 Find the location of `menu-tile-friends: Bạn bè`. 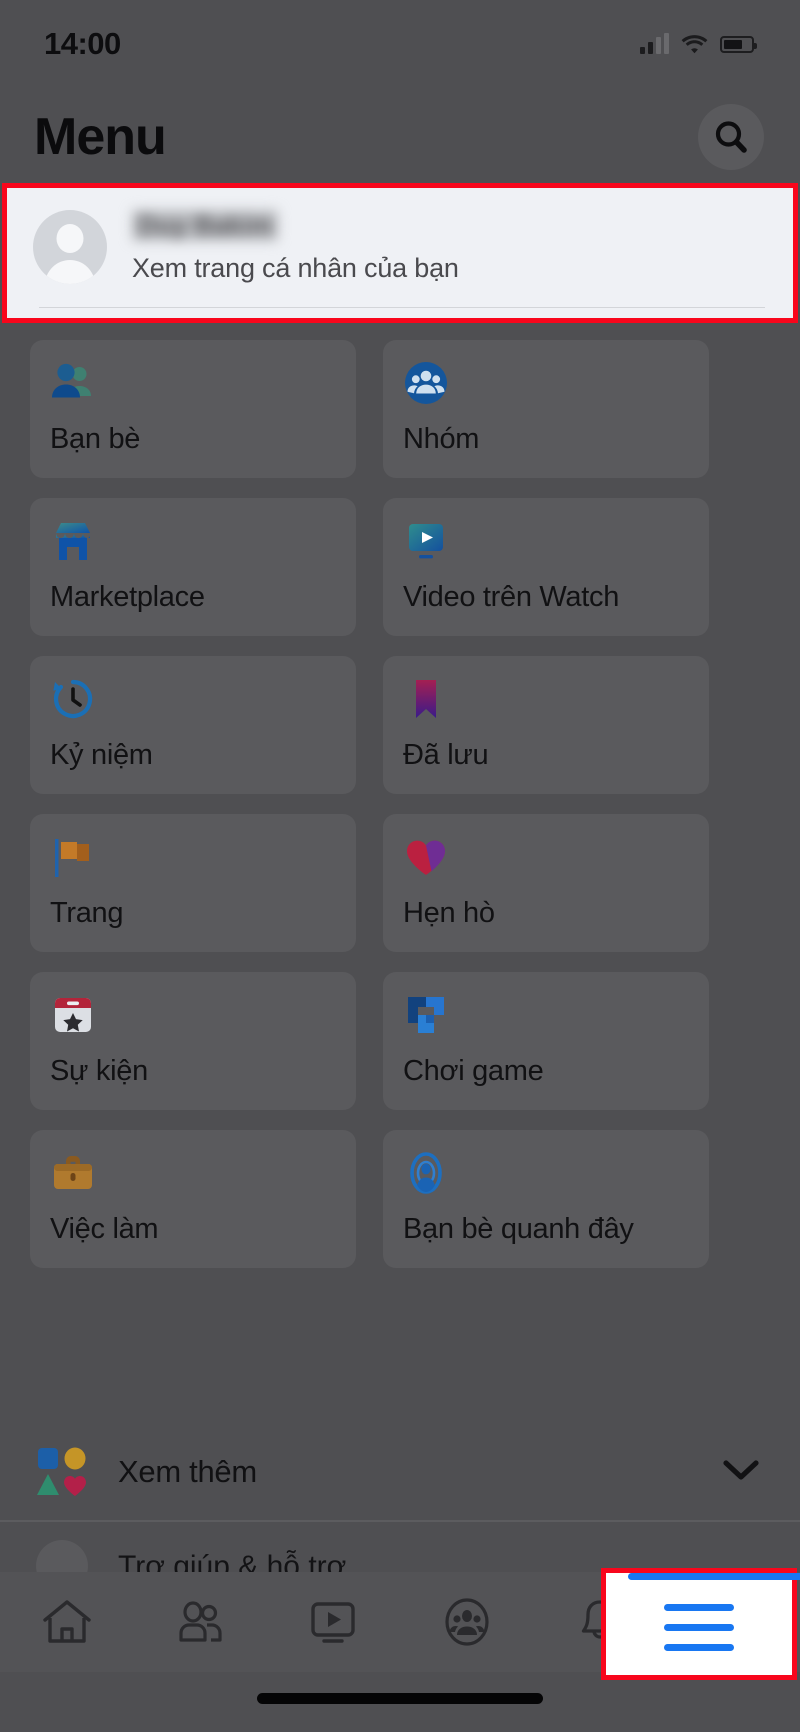

menu-tile-friends: Bạn bè is located at coordinates (193, 409).